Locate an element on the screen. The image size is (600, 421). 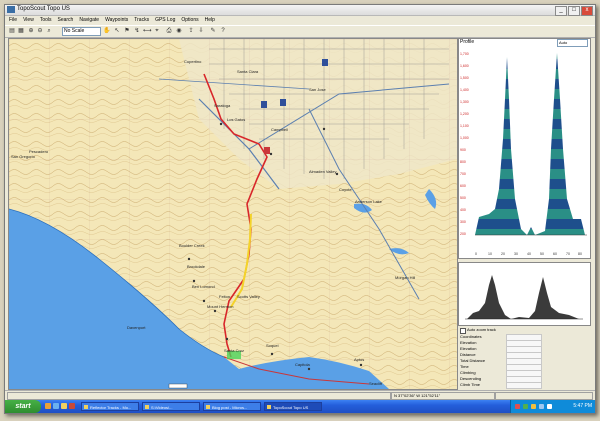
profile-y-tick: 1,200 is located at coordinates (464, 114).